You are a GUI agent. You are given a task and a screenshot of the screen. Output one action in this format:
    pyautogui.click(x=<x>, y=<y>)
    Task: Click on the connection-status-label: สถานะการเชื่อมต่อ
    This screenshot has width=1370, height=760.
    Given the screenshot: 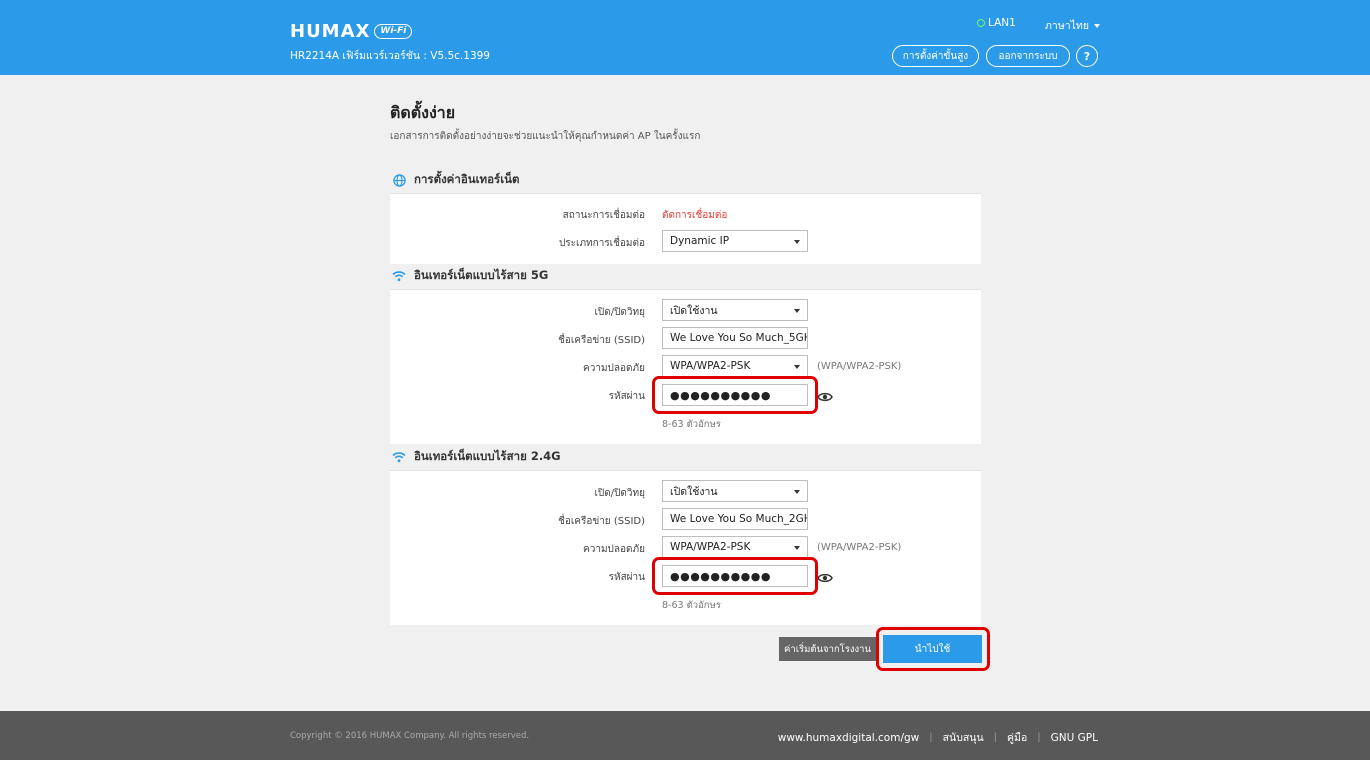 What is the action you would take?
    pyautogui.click(x=603, y=215)
    